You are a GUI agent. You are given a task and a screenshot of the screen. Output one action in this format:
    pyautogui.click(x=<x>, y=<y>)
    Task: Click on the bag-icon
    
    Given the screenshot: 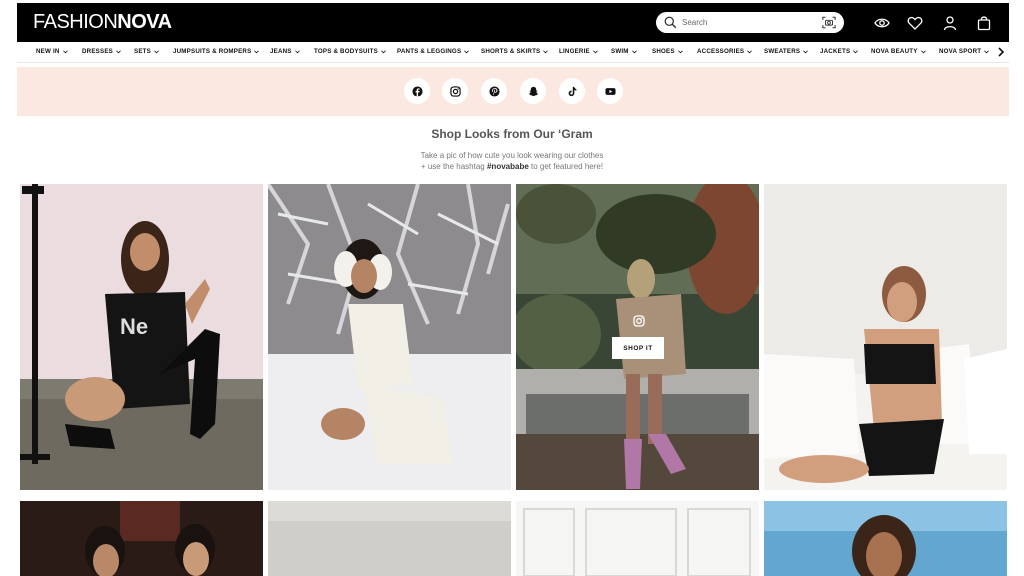 What is the action you would take?
    pyautogui.click(x=984, y=23)
    